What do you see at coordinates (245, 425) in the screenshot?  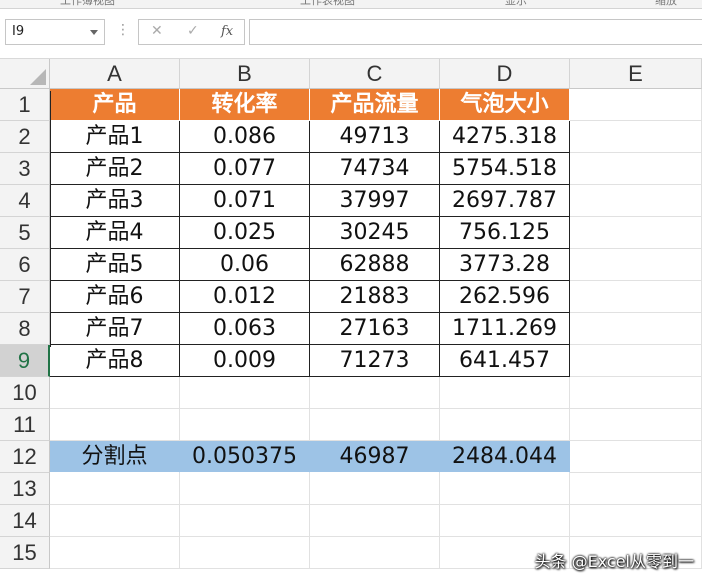 I see `cell-b11` at bounding box center [245, 425].